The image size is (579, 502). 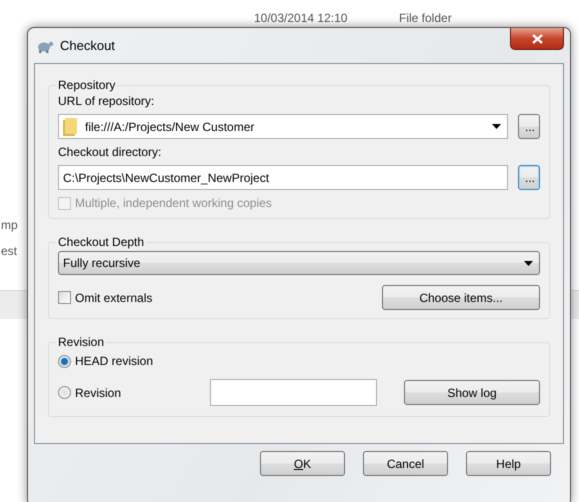 What do you see at coordinates (425, 18) in the screenshot?
I see `background-text: File folder` at bounding box center [425, 18].